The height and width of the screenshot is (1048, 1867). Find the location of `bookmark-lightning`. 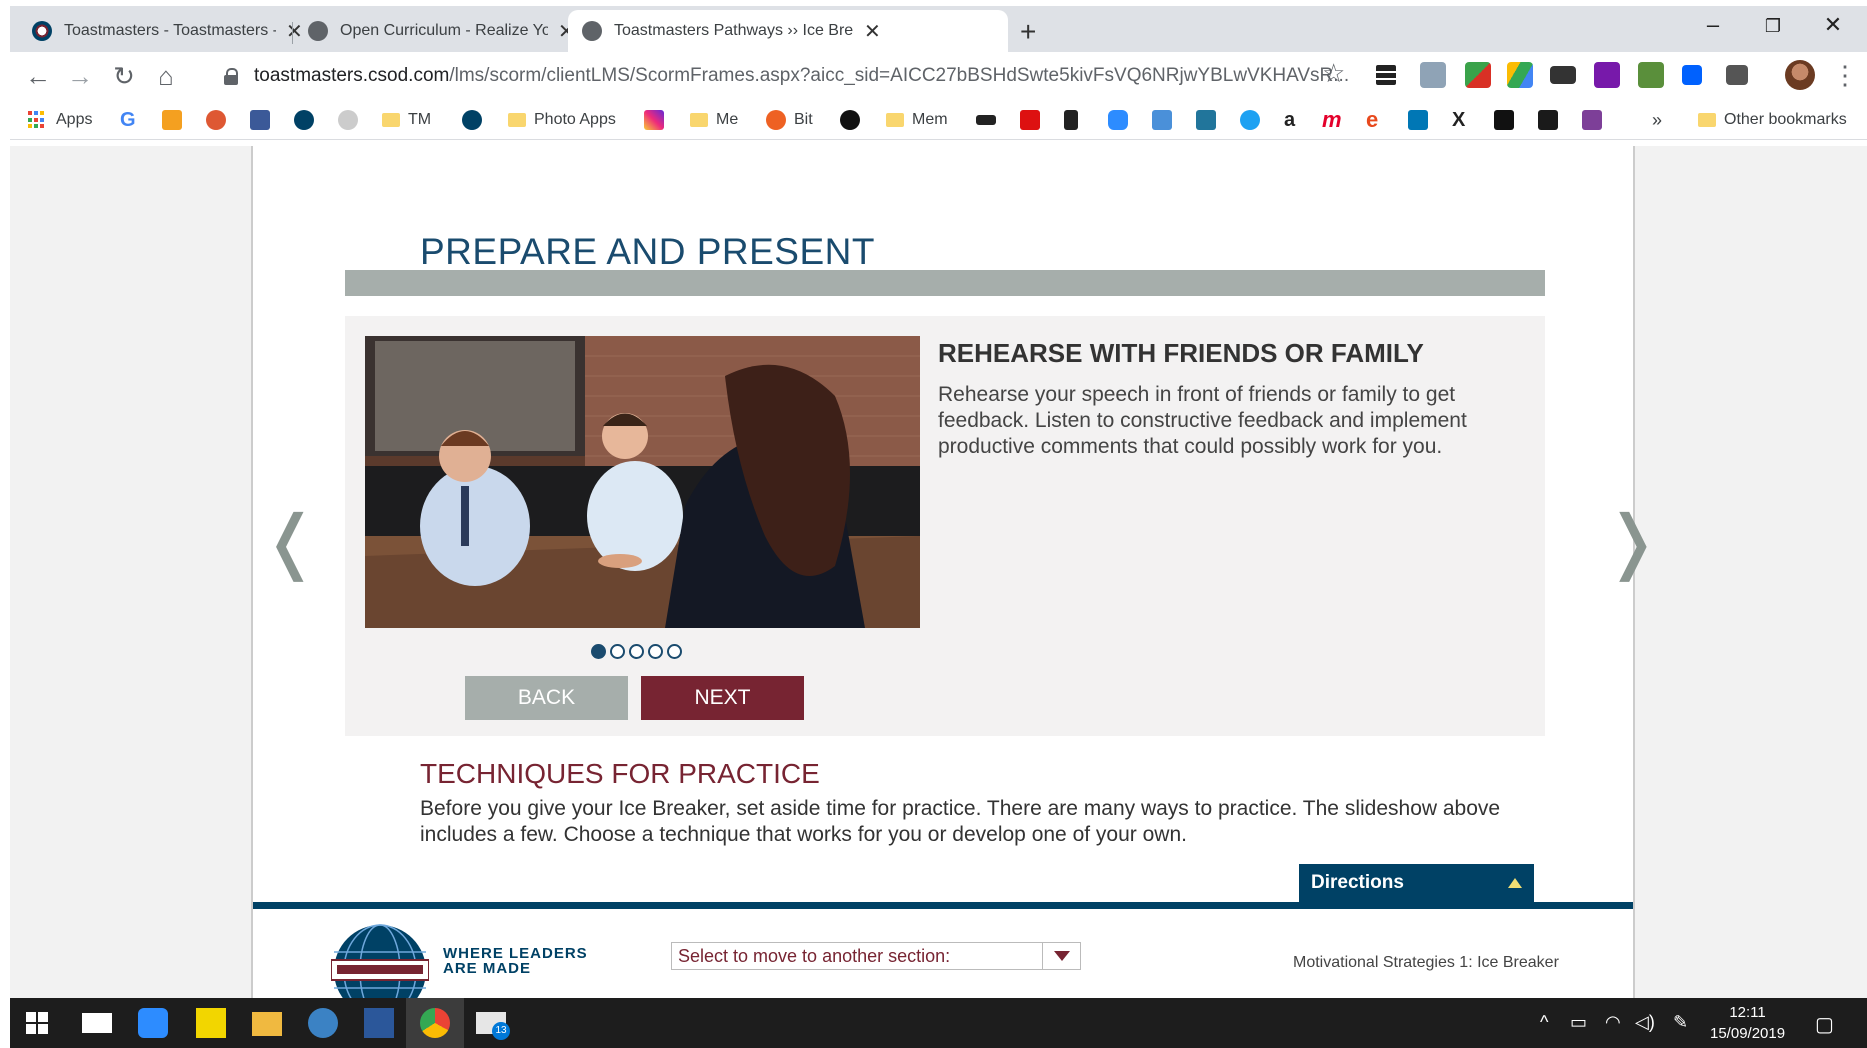

bookmark-lightning is located at coordinates (1508, 120).